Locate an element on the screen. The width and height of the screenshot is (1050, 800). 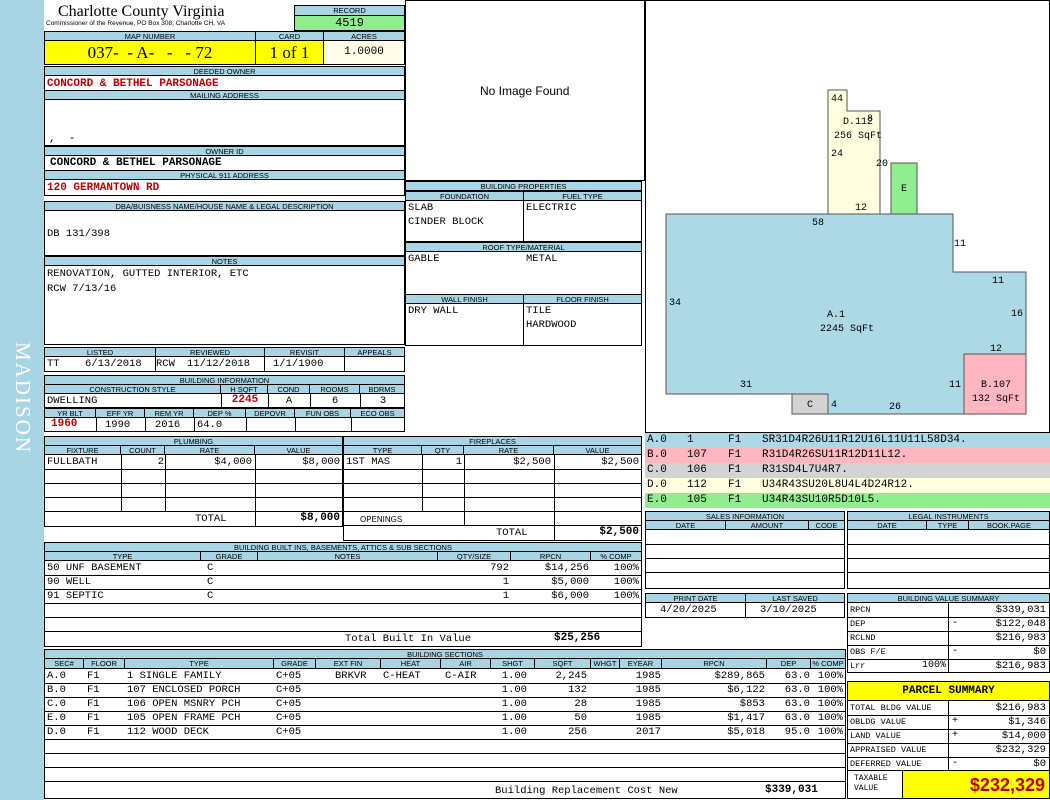
section-type: 105 OPEN FRAME PCH is located at coordinates (184, 718).